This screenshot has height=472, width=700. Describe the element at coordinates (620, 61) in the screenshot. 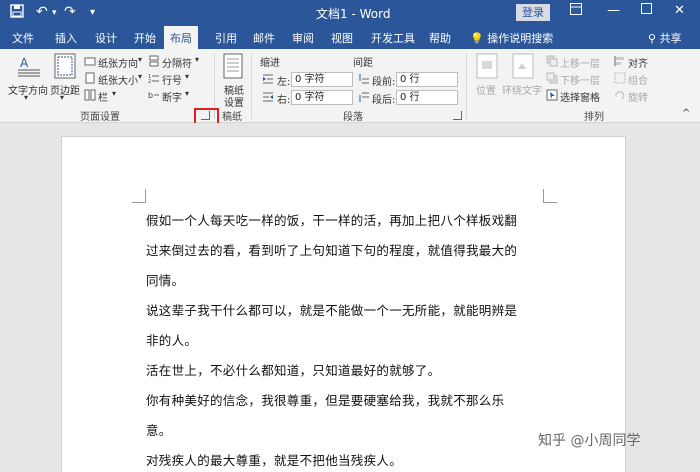

I see `align-icon` at that location.